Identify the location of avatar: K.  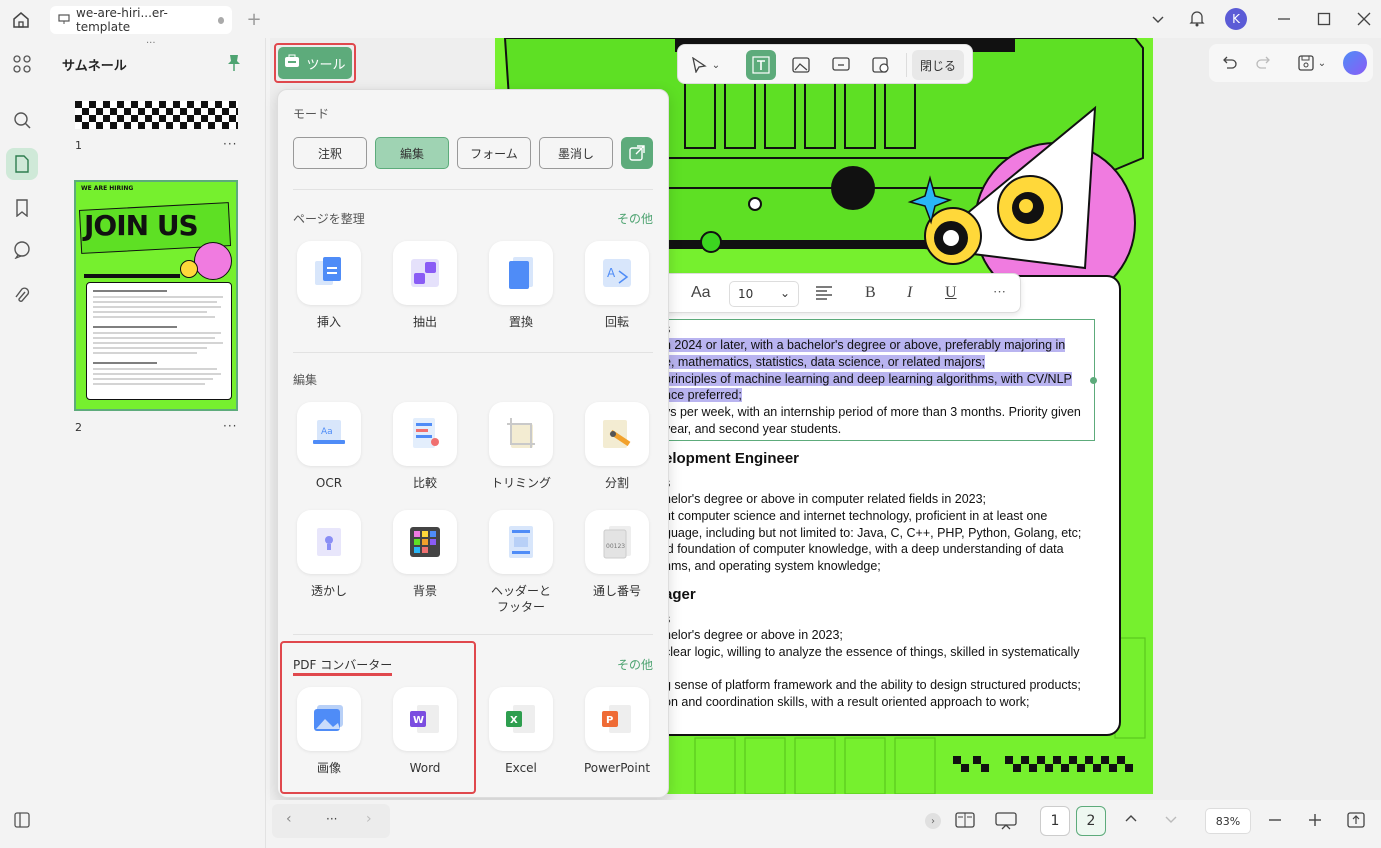
(1236, 19).